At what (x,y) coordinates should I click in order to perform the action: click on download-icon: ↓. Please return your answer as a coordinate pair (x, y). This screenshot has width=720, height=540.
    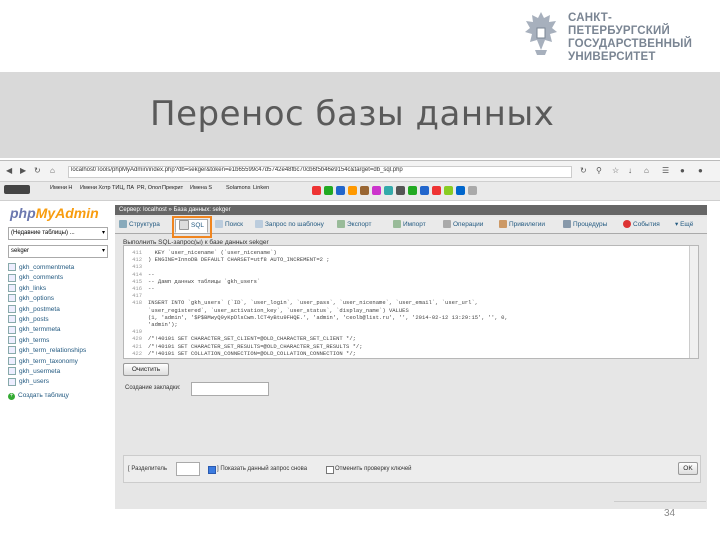
    Looking at the image, I should click on (630, 170).